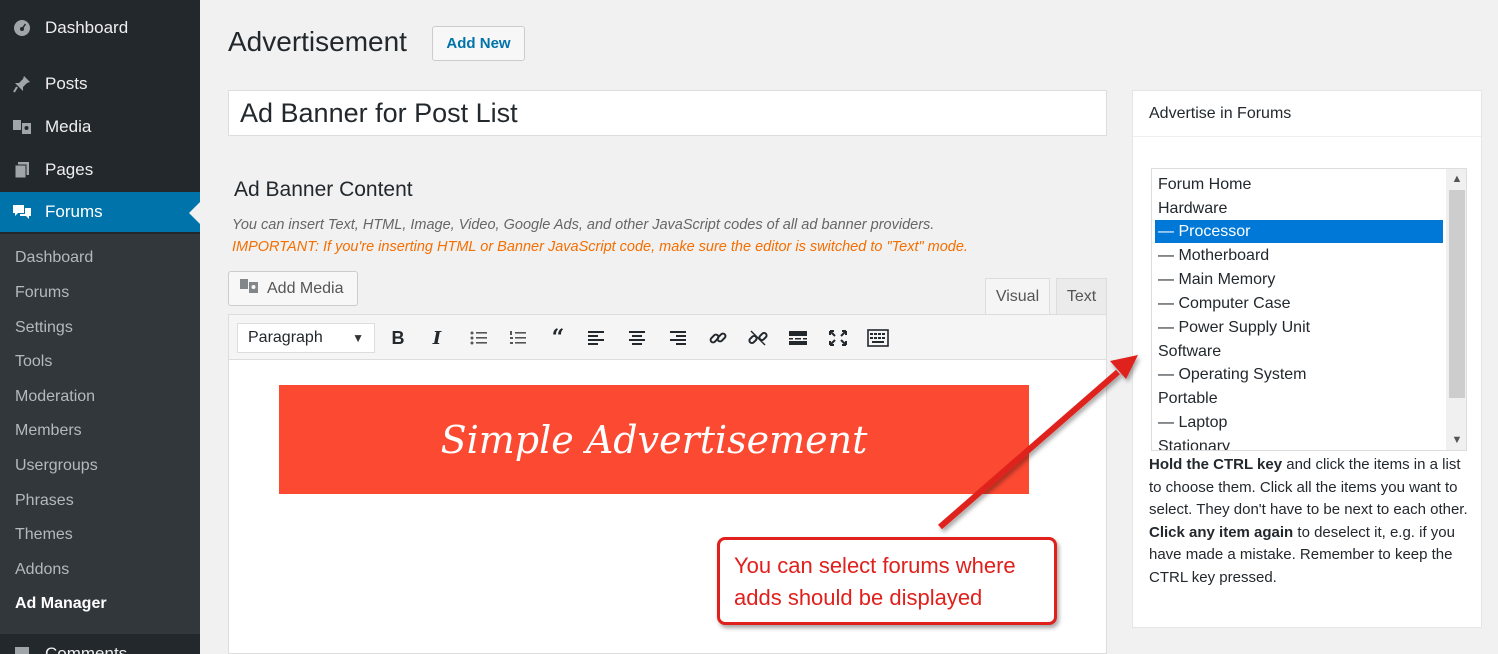 The height and width of the screenshot is (654, 1498). I want to click on list-scrollbar: ▲ ▼, so click(1456, 309).